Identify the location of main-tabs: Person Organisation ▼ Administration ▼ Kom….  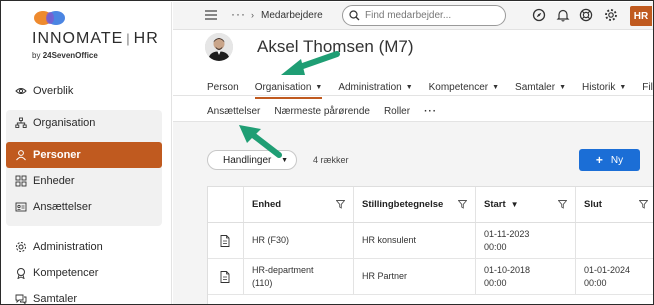
(430, 88).